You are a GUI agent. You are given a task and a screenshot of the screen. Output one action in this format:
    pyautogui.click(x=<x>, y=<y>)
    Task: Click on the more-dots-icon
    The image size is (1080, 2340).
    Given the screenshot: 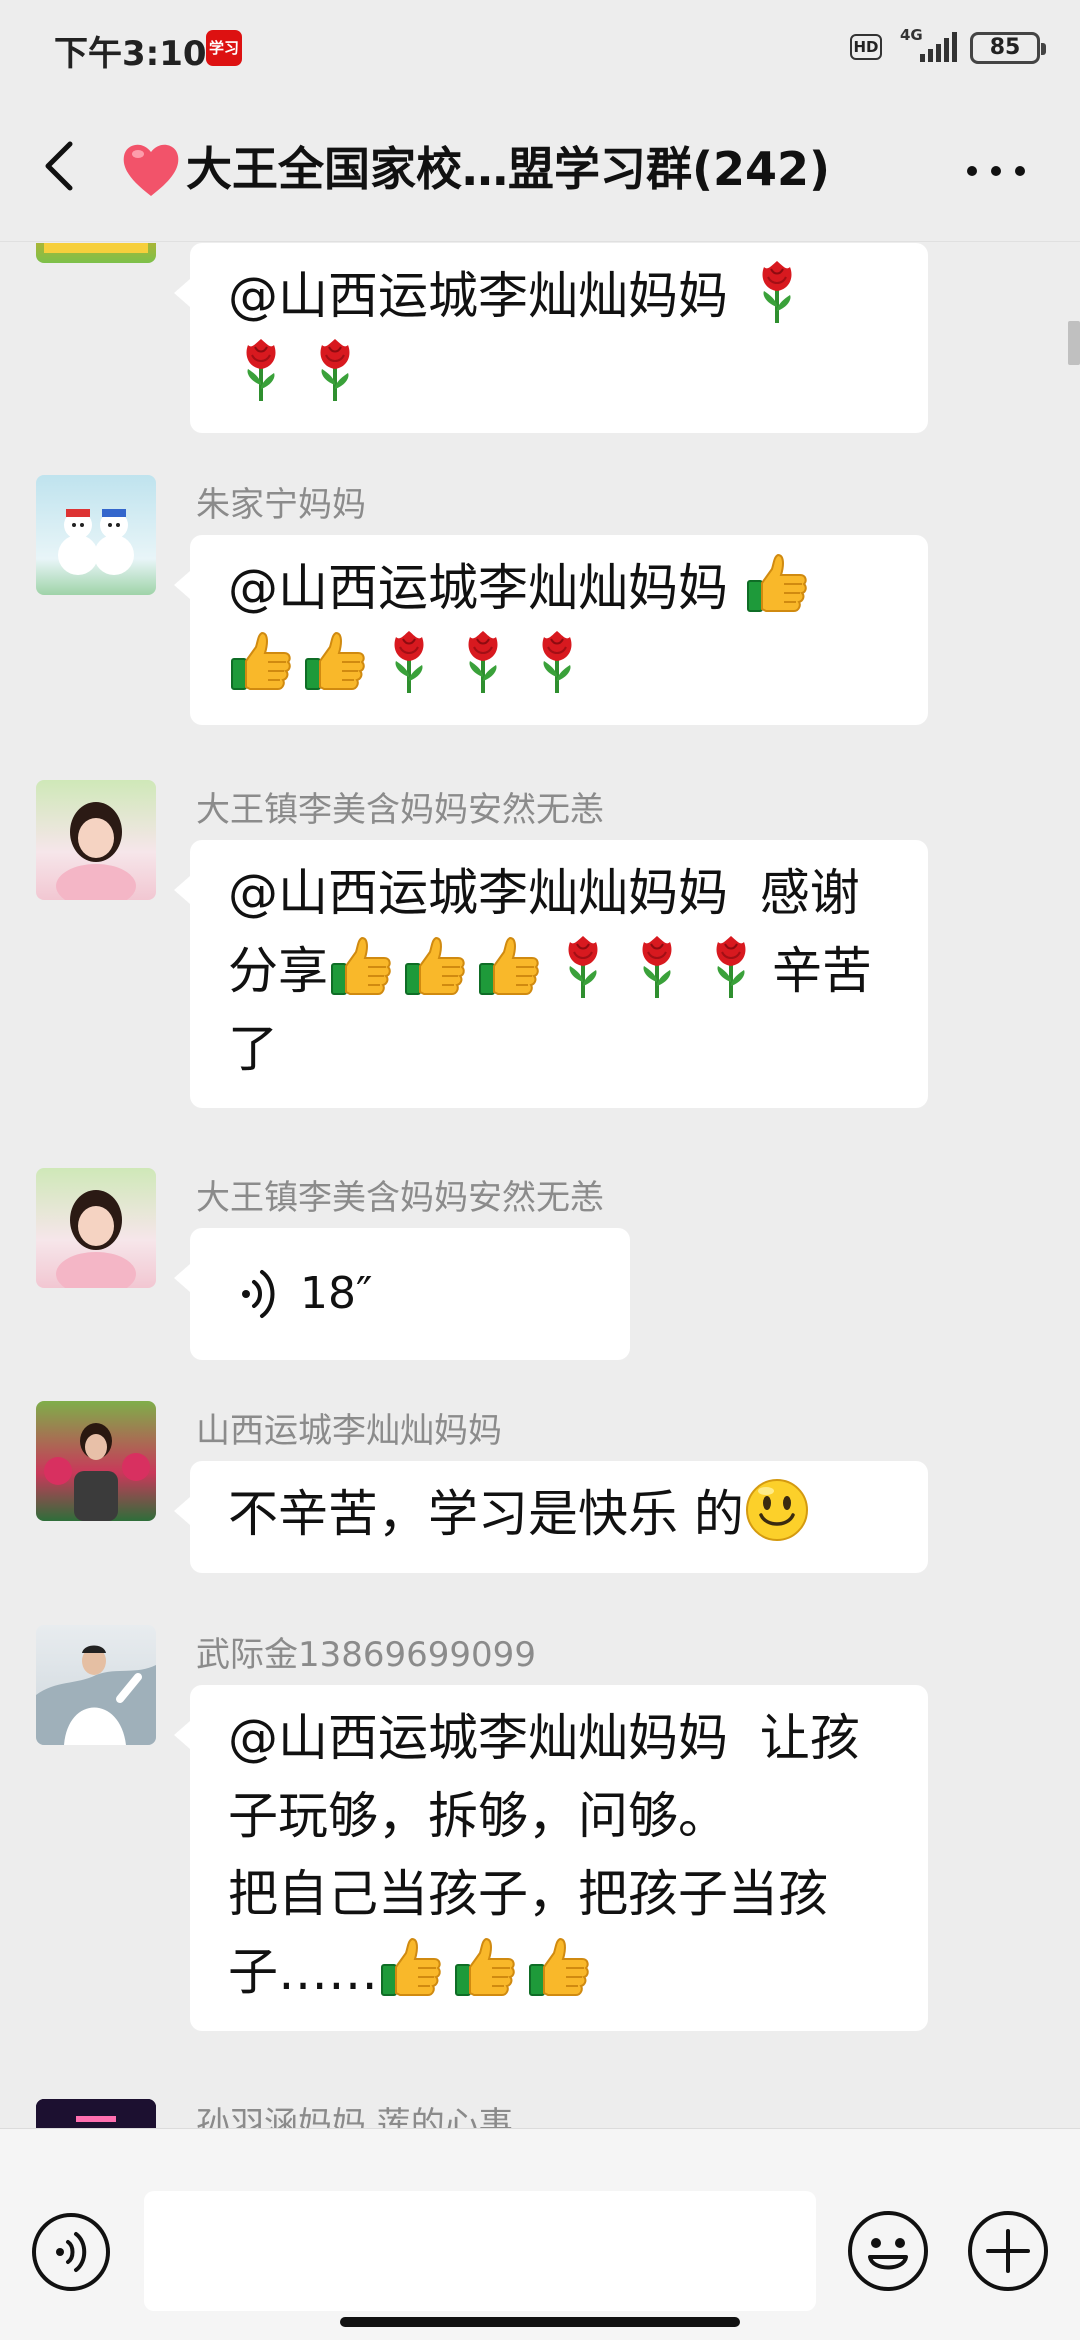 What is the action you would take?
    pyautogui.click(x=996, y=171)
    